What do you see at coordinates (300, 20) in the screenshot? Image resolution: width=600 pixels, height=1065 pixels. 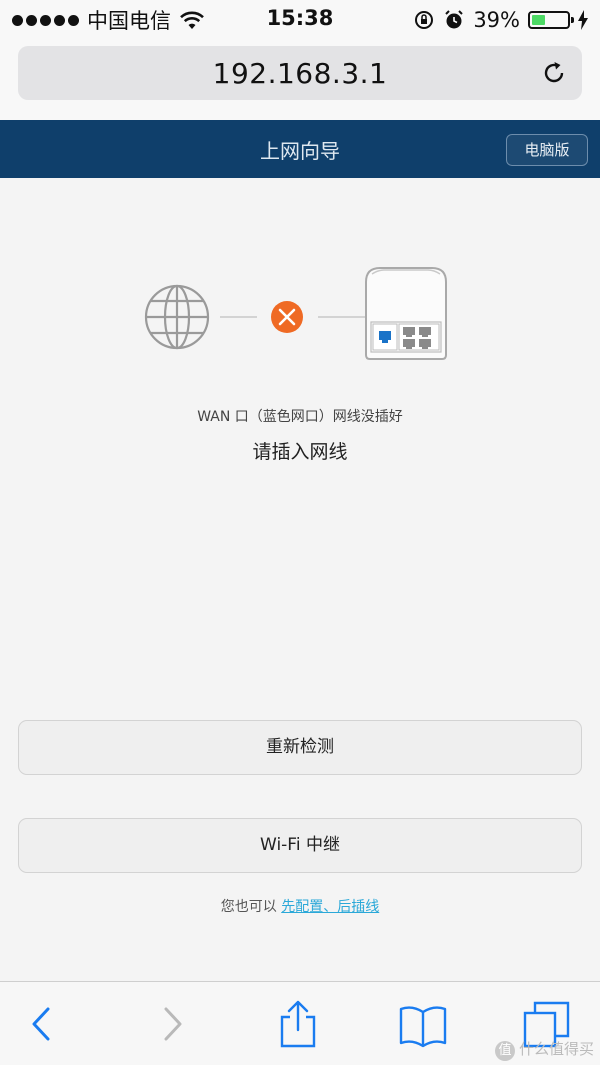 I see `status-bar: 中国电信 15:38 39%` at bounding box center [300, 20].